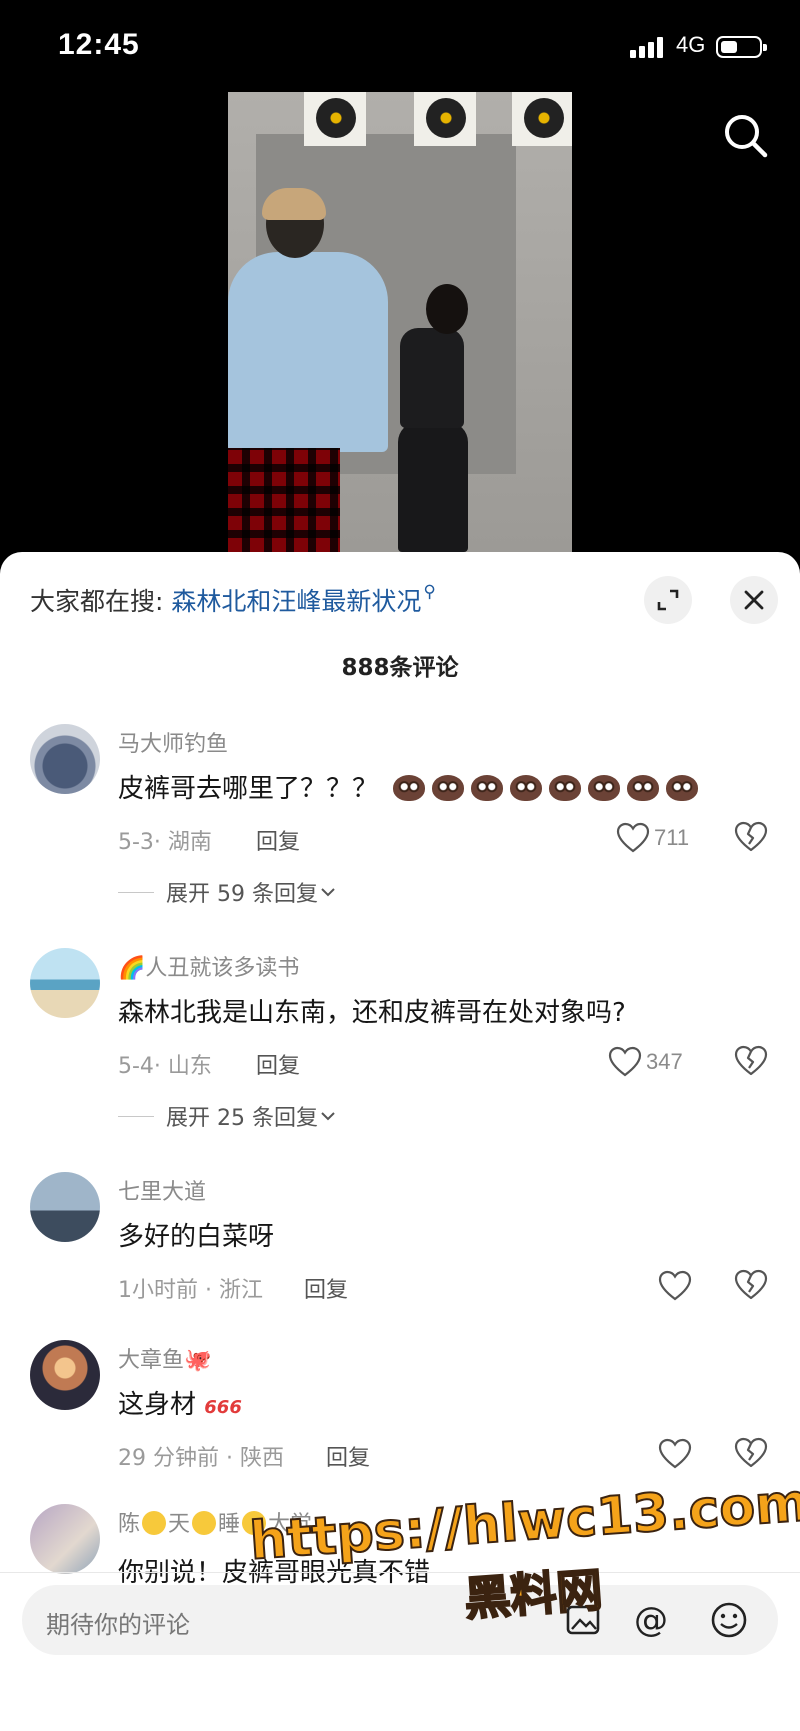 The image size is (800, 1731). Describe the element at coordinates (372, 1013) in the screenshot. I see `comment-text: 森林北我是山东南，还和皮裤哥在处对象吗?` at that location.